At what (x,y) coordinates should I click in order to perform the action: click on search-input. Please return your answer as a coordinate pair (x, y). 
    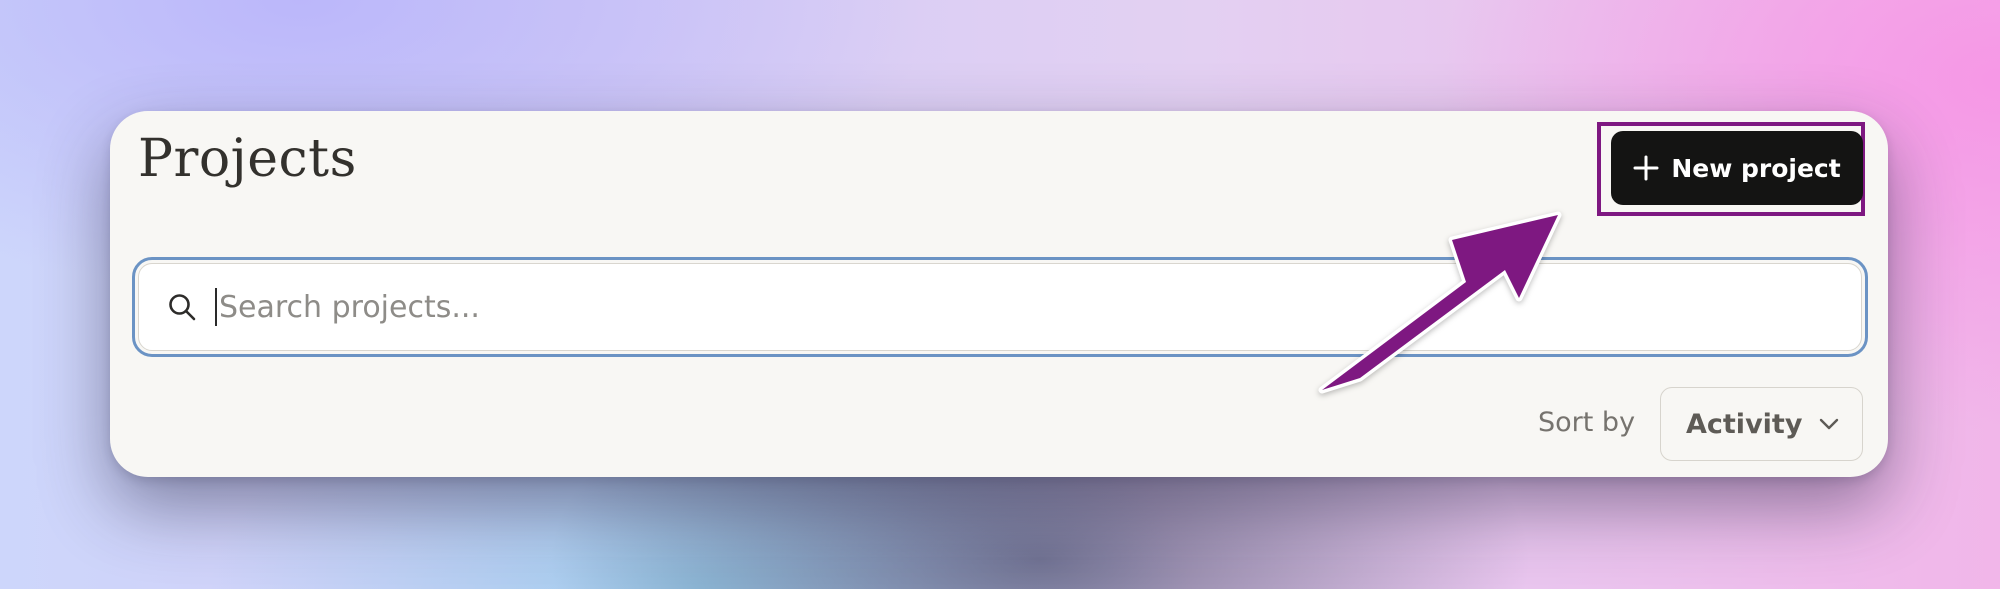
    Looking at the image, I should click on (1039, 307).